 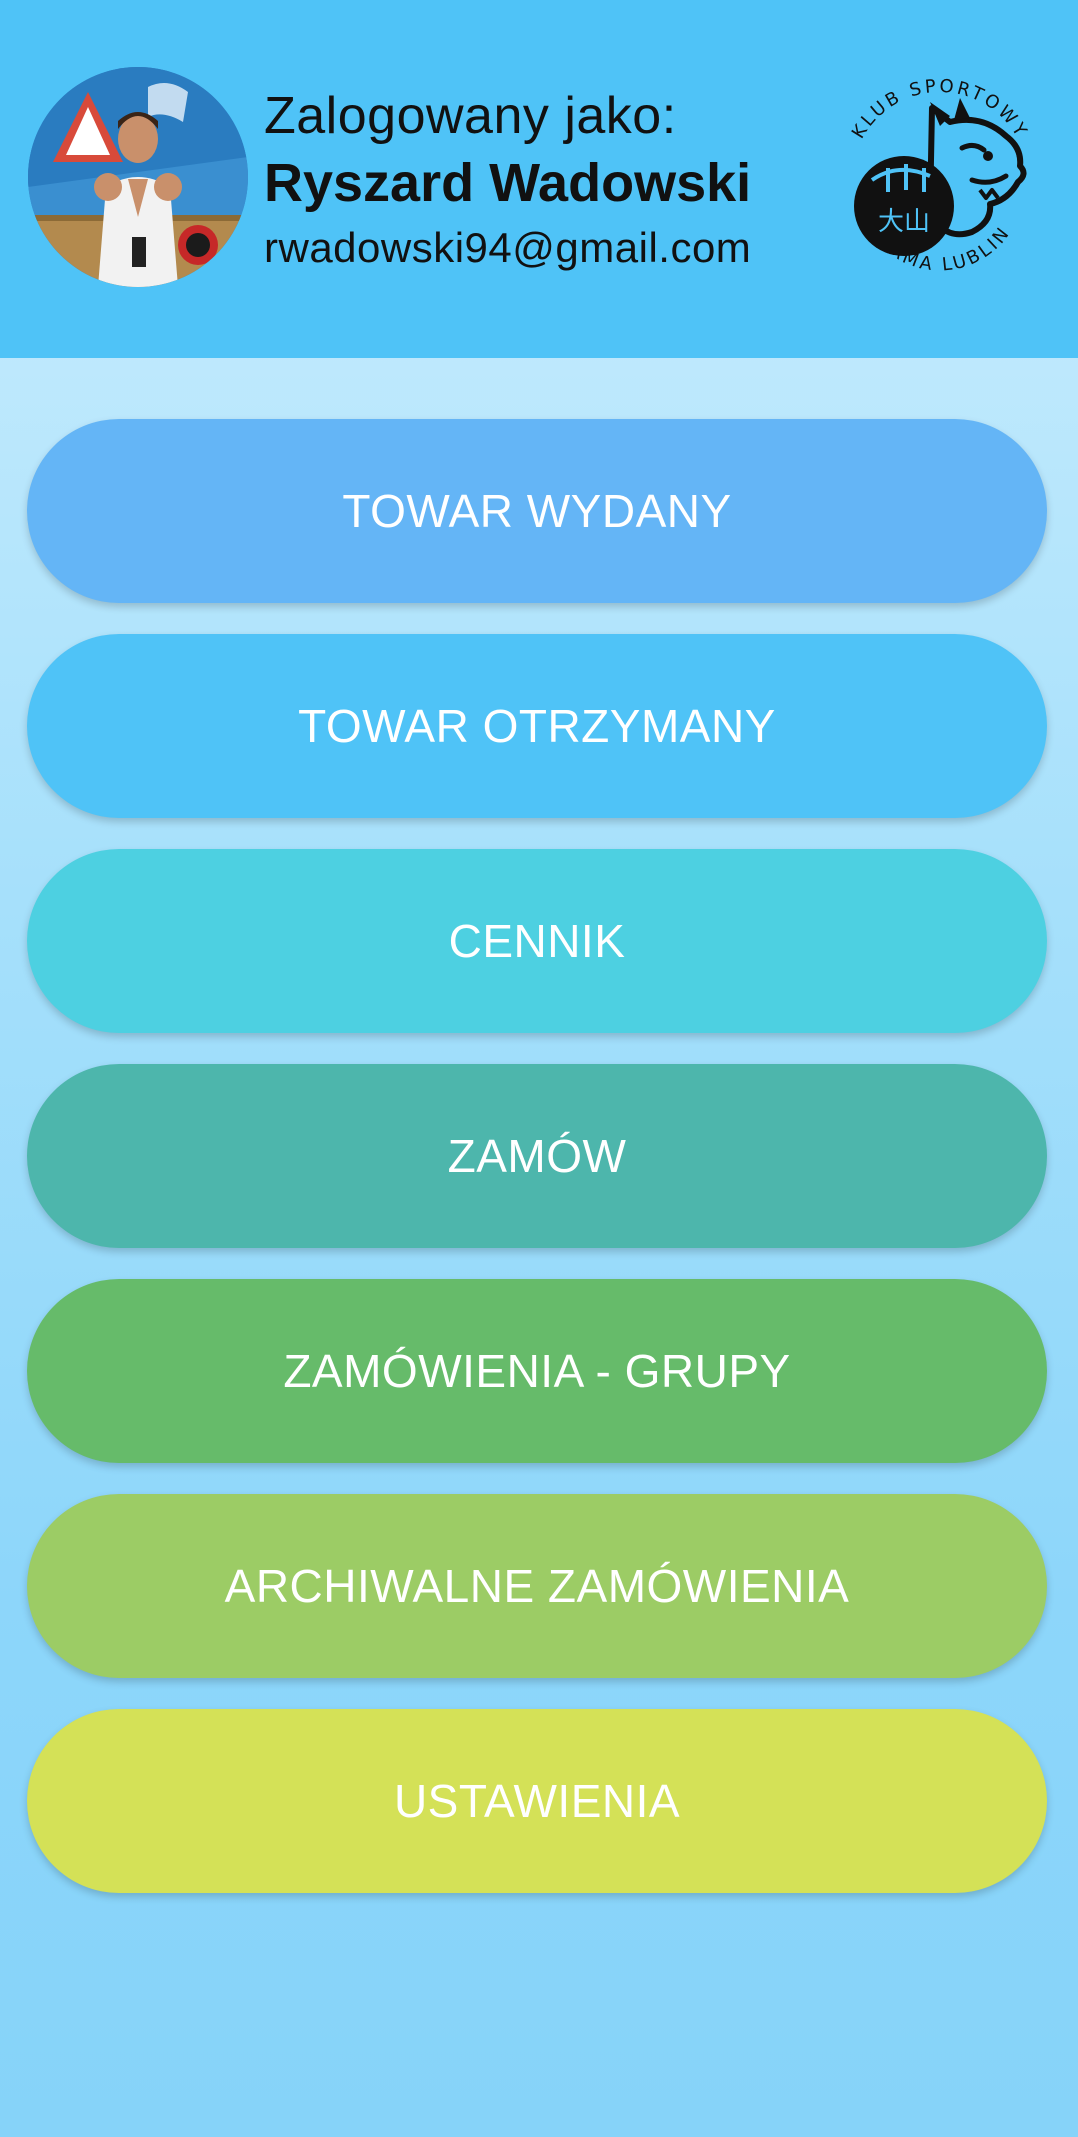 I want to click on ustawienia-label: USTAWIENIA, so click(x=537, y=1801).